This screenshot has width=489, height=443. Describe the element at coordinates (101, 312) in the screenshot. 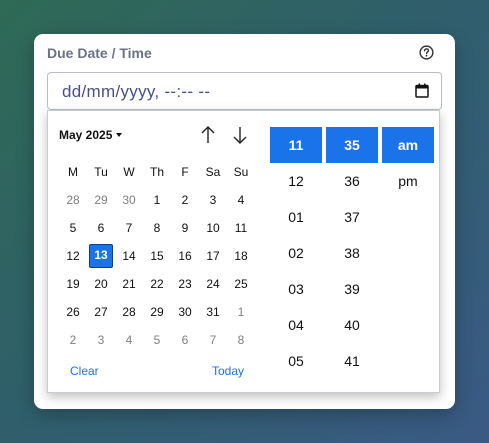

I see `day-cell: 27` at that location.